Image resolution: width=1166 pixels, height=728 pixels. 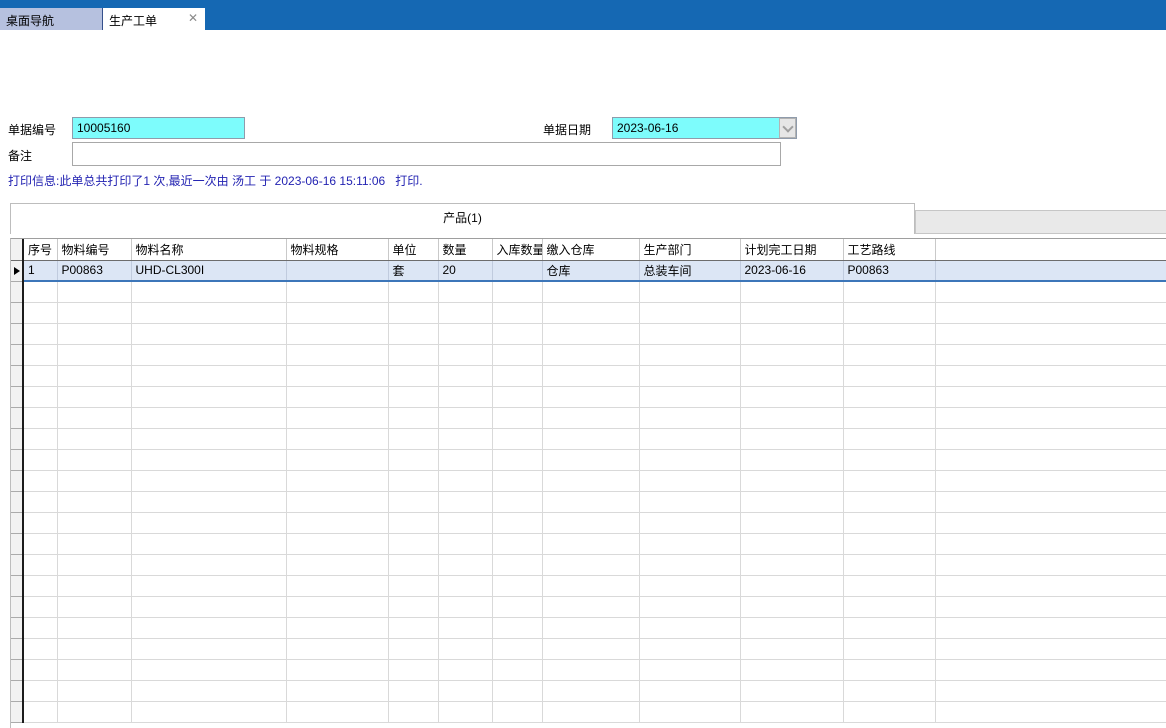 I want to click on grid-cell: 1, so click(x=40, y=271).